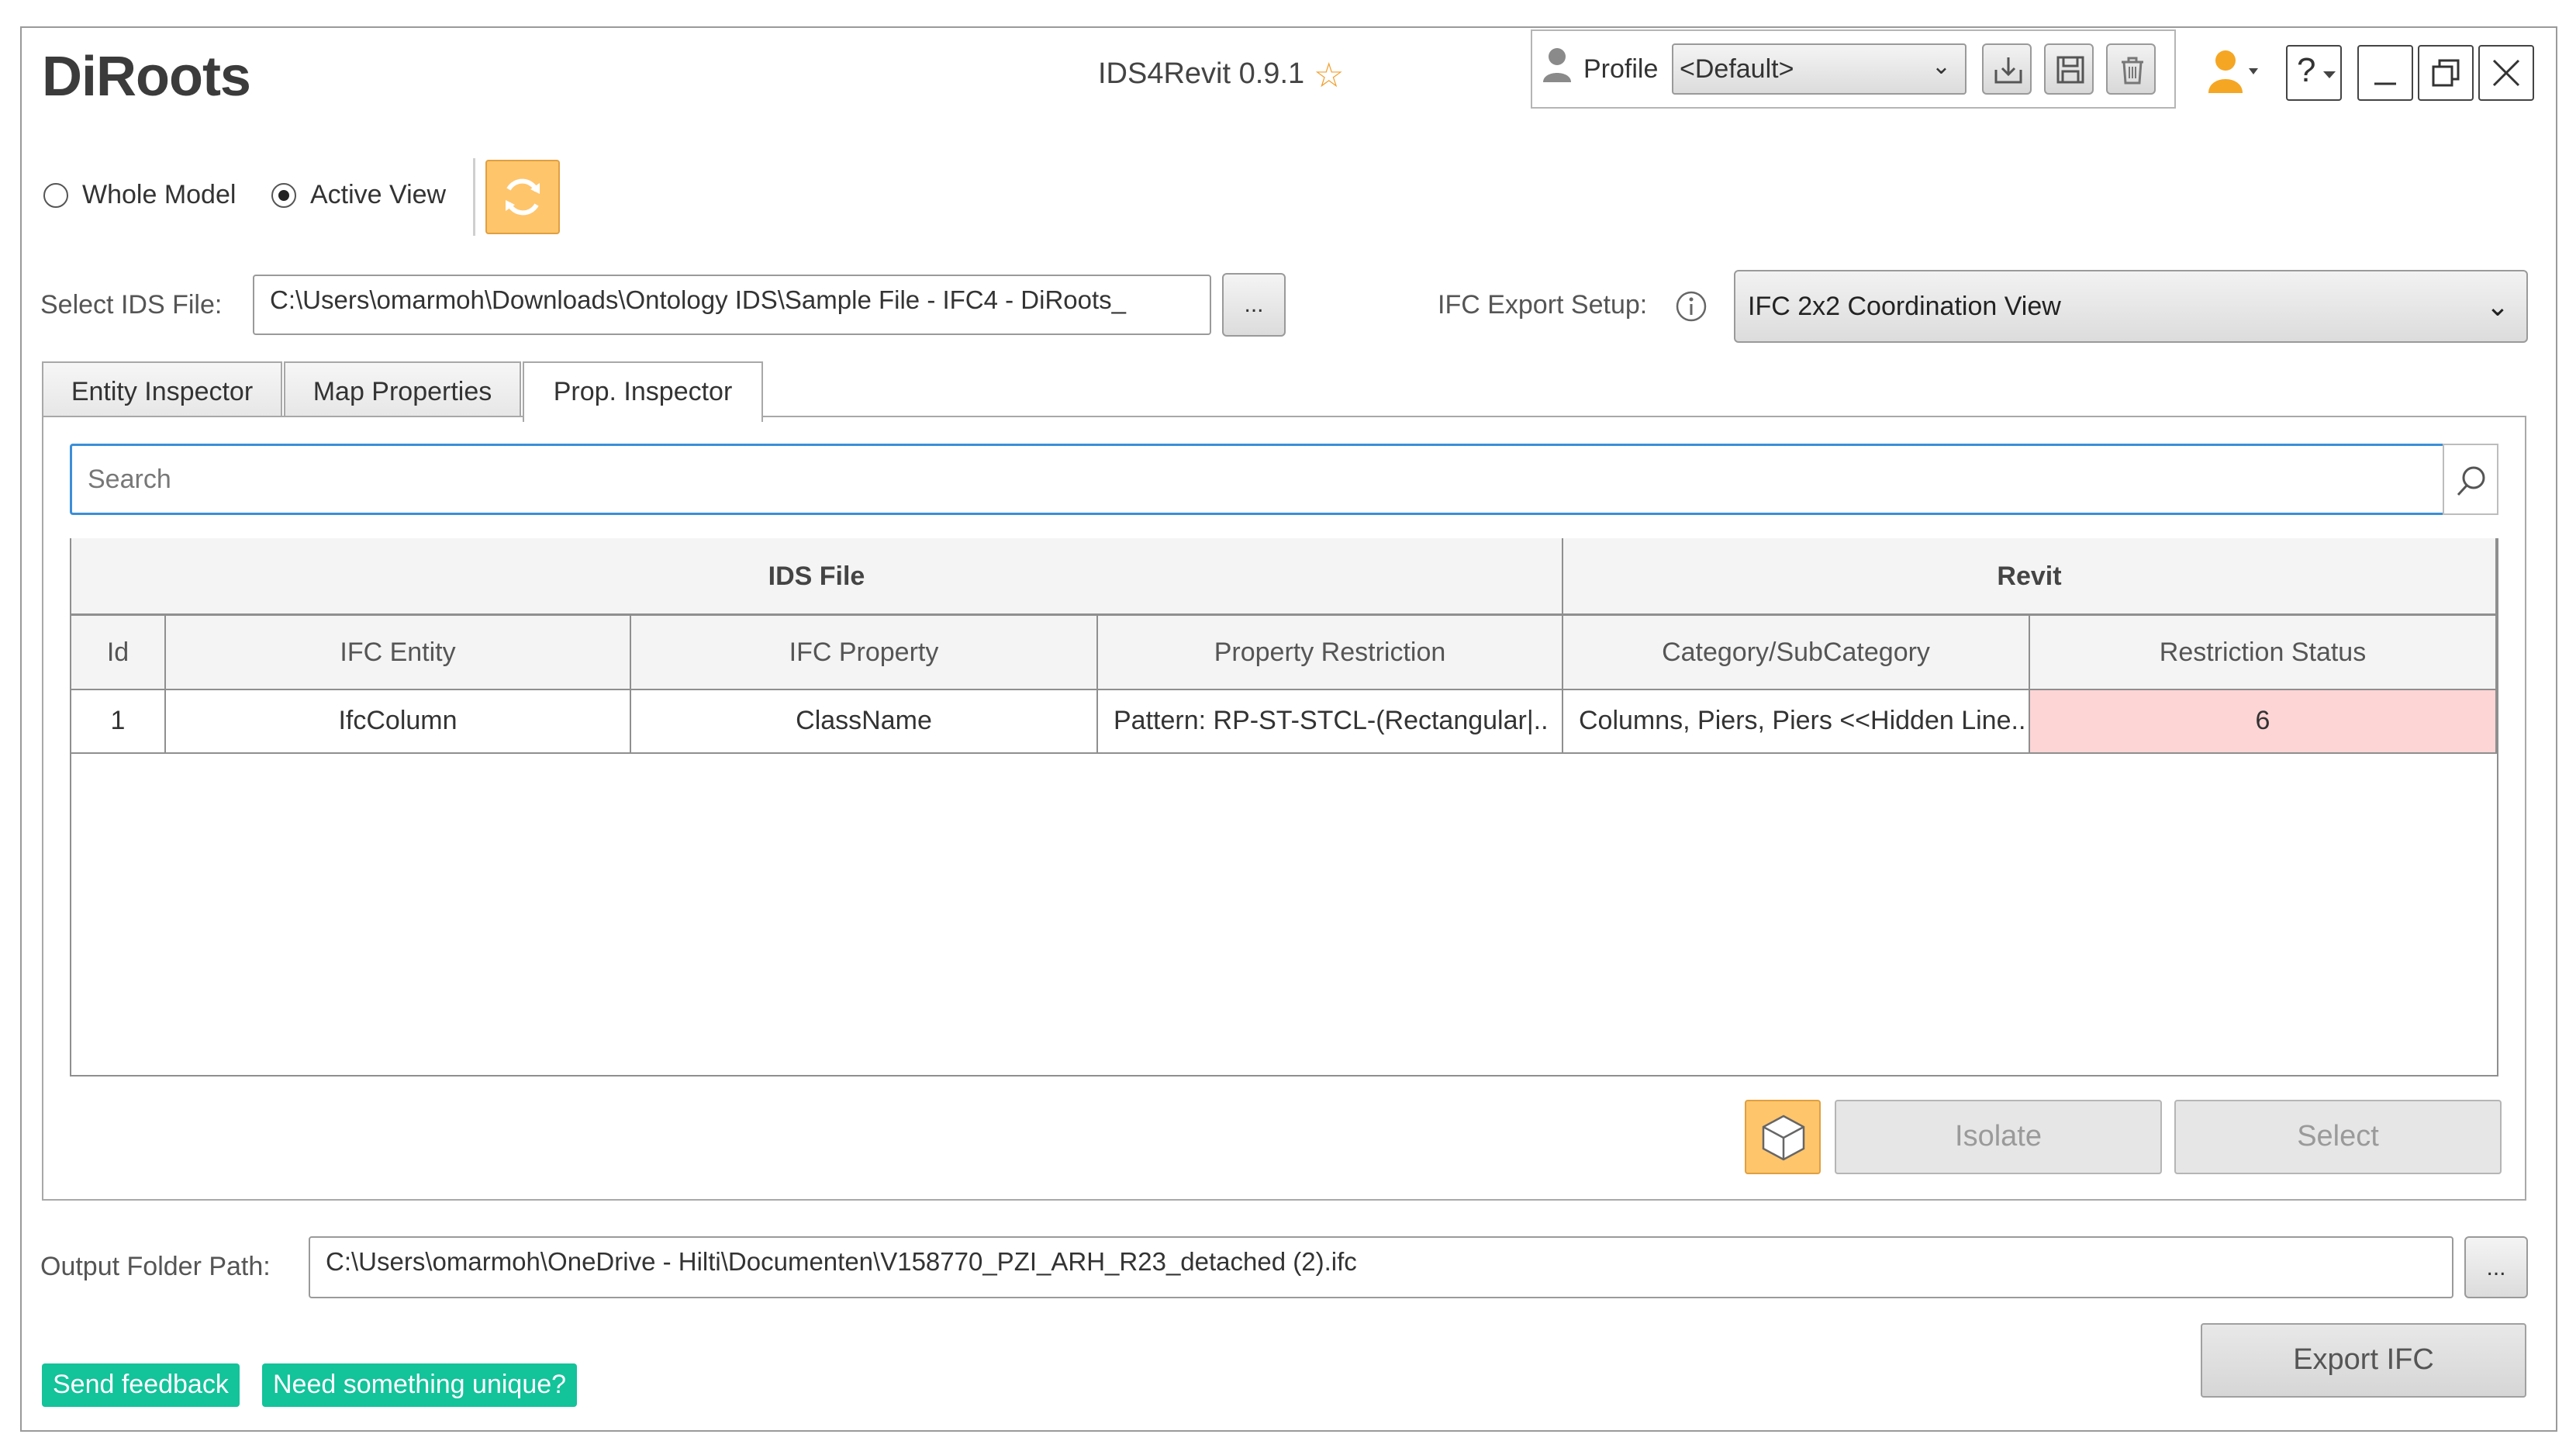 This screenshot has width=2576, height=1448. Describe the element at coordinates (2329, 74) in the screenshot. I see `dropdown-caret-icon` at that location.